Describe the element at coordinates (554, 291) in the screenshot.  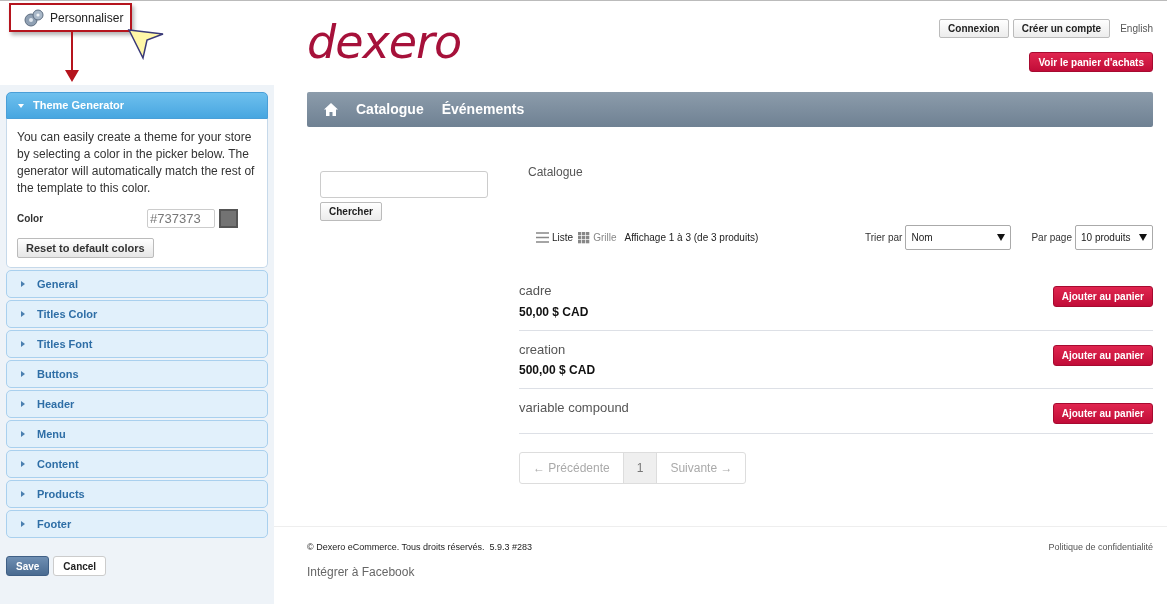
I see `product-name: cadre` at that location.